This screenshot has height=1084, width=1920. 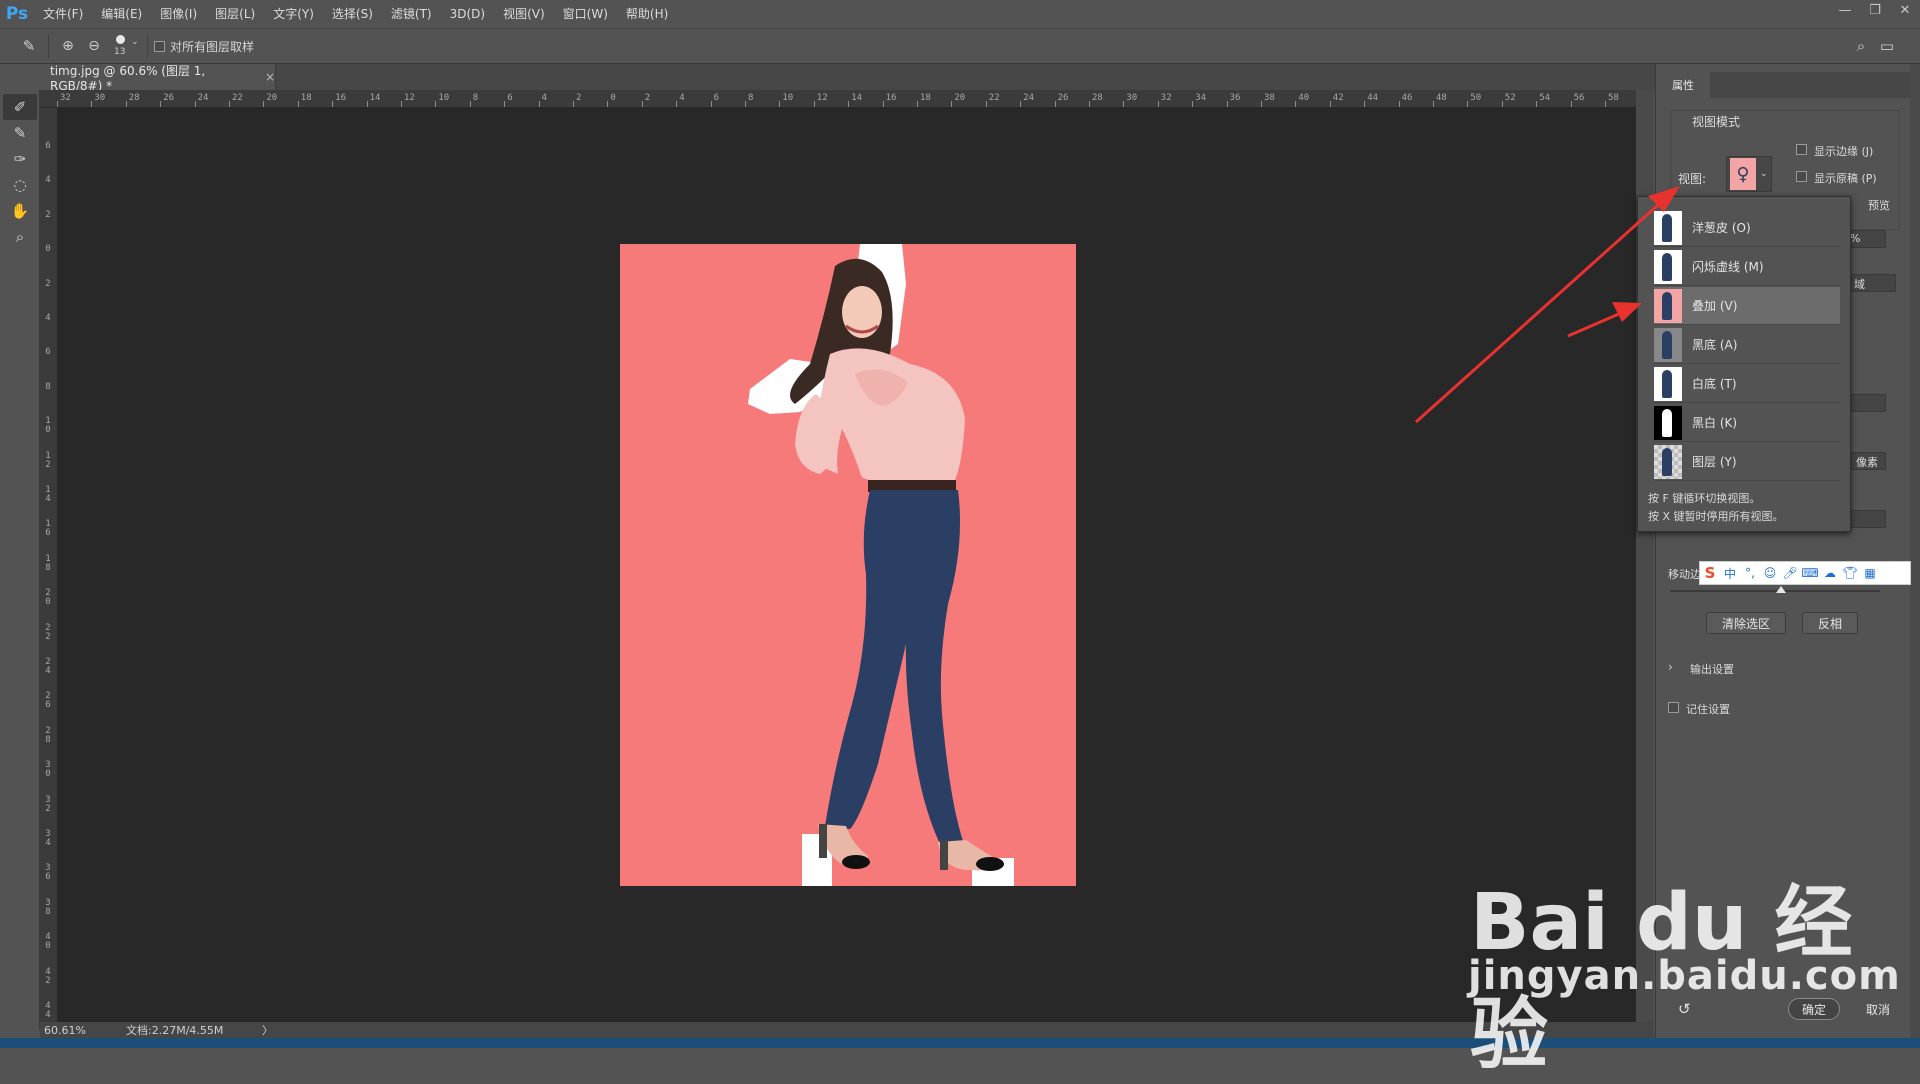 I want to click on tab-properties: 属性, so click(x=1683, y=85).